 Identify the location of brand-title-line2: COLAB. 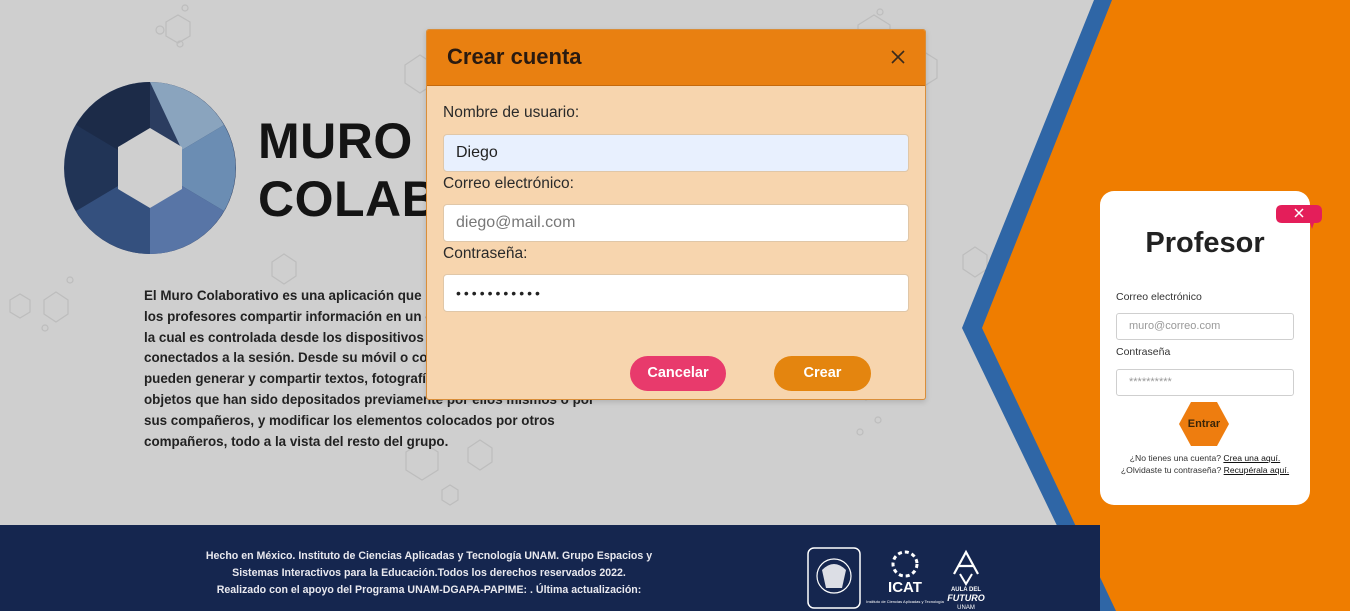
(348, 199).